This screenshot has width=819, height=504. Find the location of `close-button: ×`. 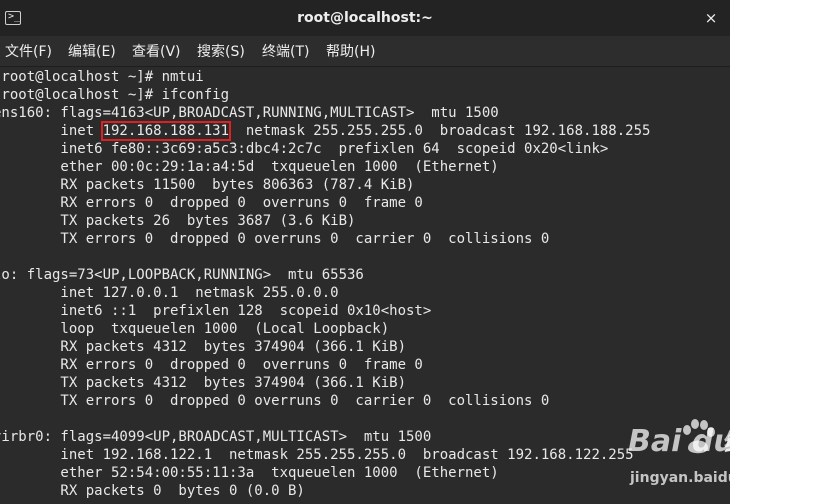

close-button: × is located at coordinates (711, 18).